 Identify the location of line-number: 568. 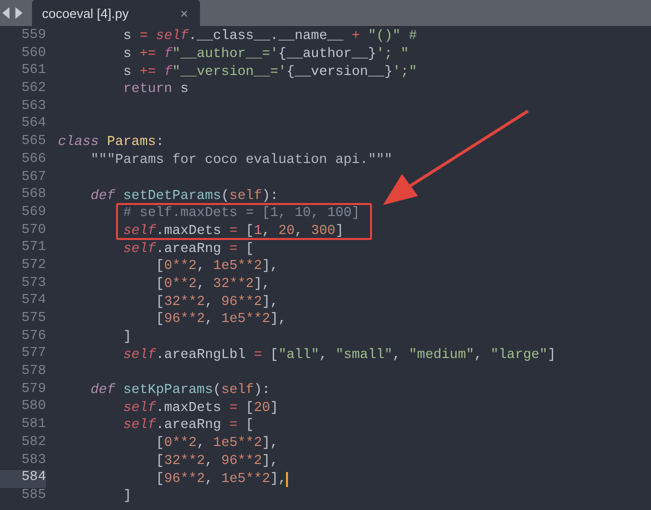
(33, 195).